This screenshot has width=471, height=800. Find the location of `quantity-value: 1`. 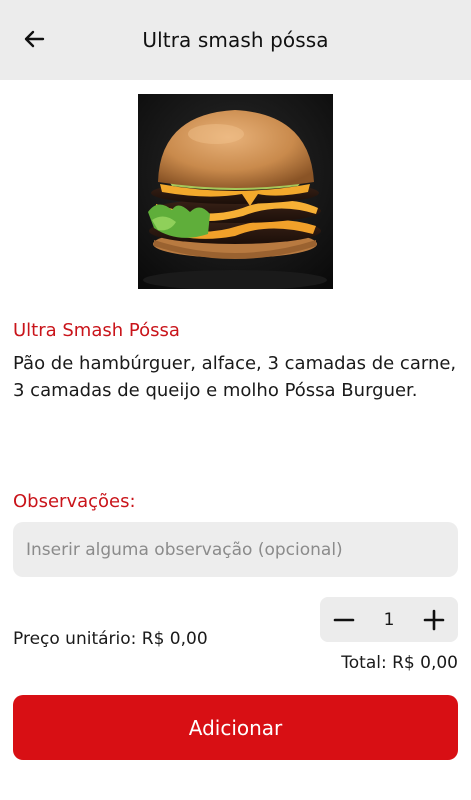

quantity-value: 1 is located at coordinates (389, 619).